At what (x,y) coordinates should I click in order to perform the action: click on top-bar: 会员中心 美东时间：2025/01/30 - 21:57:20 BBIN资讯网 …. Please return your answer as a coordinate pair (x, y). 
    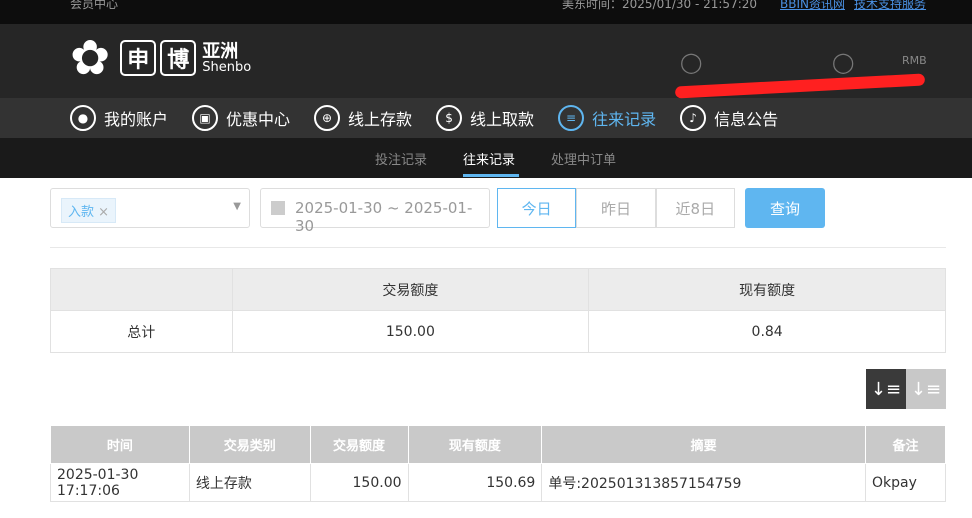
    Looking at the image, I should click on (486, 12).